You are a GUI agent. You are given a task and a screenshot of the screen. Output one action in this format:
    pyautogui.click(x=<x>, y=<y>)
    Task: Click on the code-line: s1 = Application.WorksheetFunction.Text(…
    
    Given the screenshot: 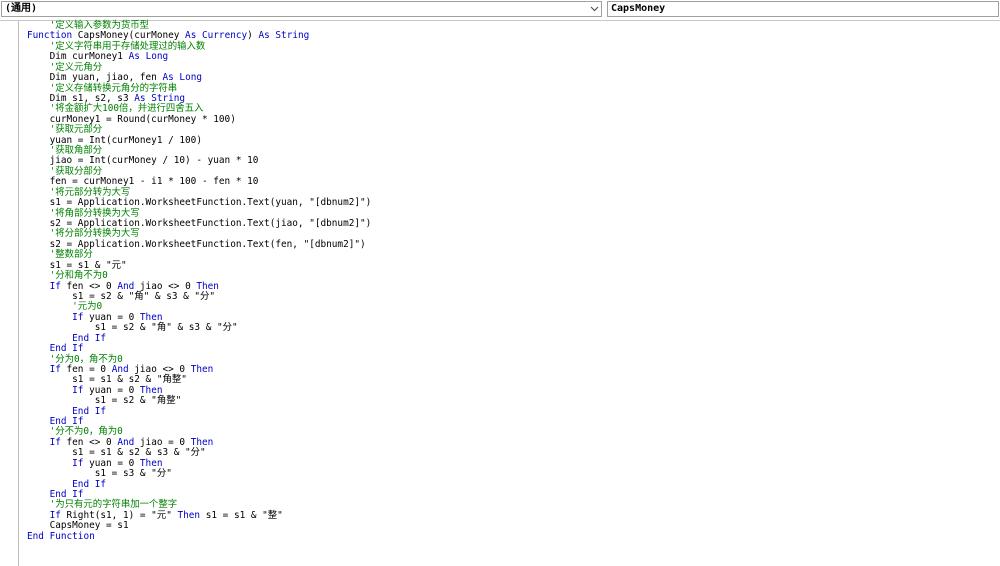 What is the action you would take?
    pyautogui.click(x=507, y=203)
    